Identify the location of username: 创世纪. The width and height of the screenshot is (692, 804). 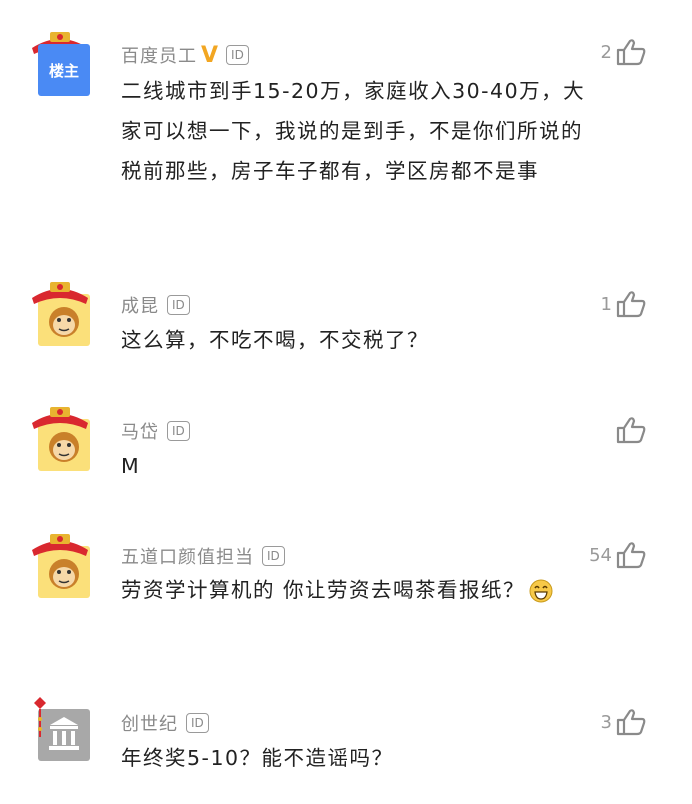
(149, 723).